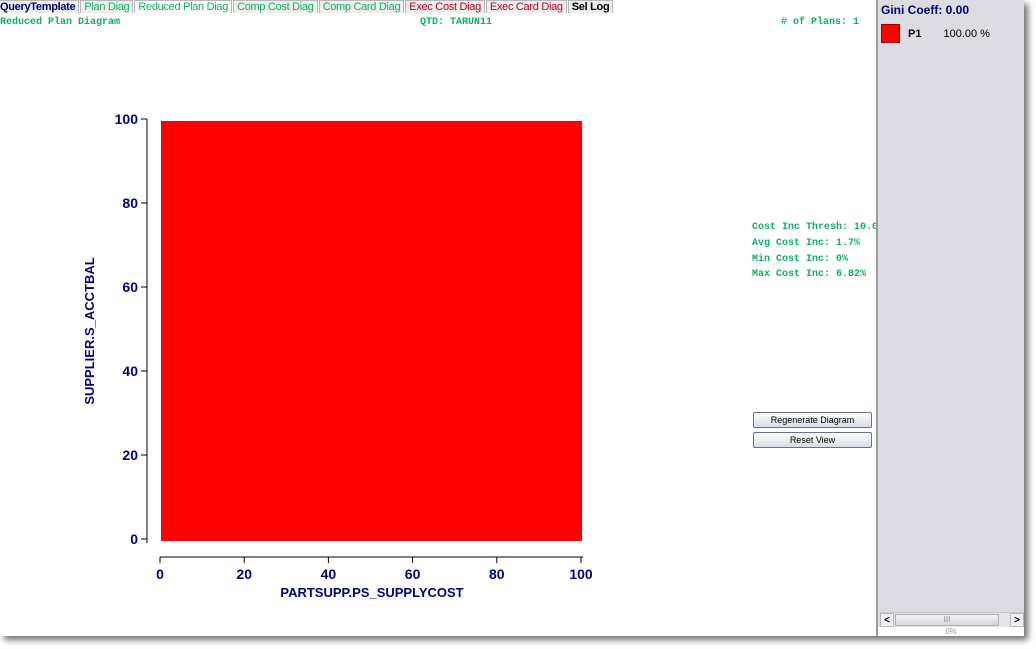  I want to click on progress-label: 0%, so click(951, 631).